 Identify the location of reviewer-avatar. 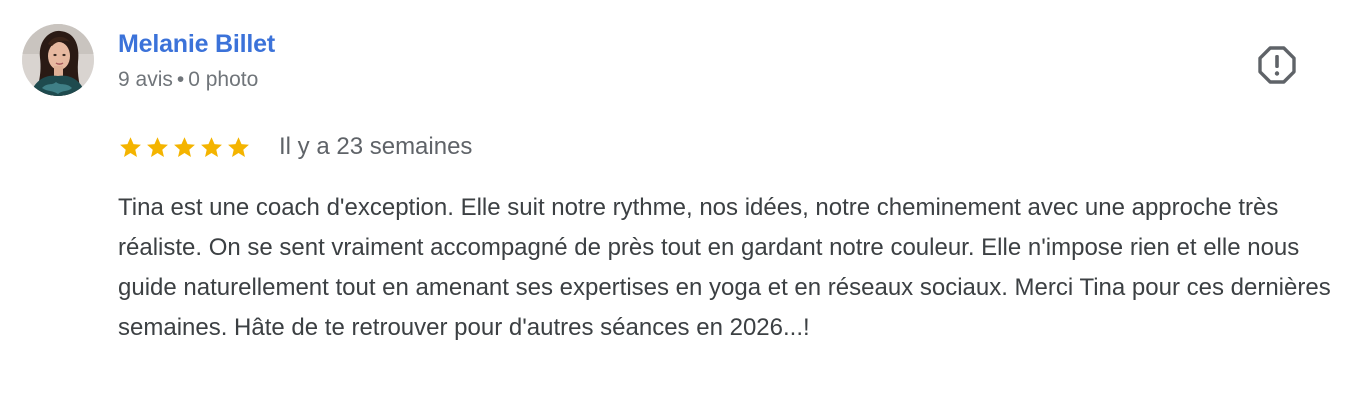
(58, 60).